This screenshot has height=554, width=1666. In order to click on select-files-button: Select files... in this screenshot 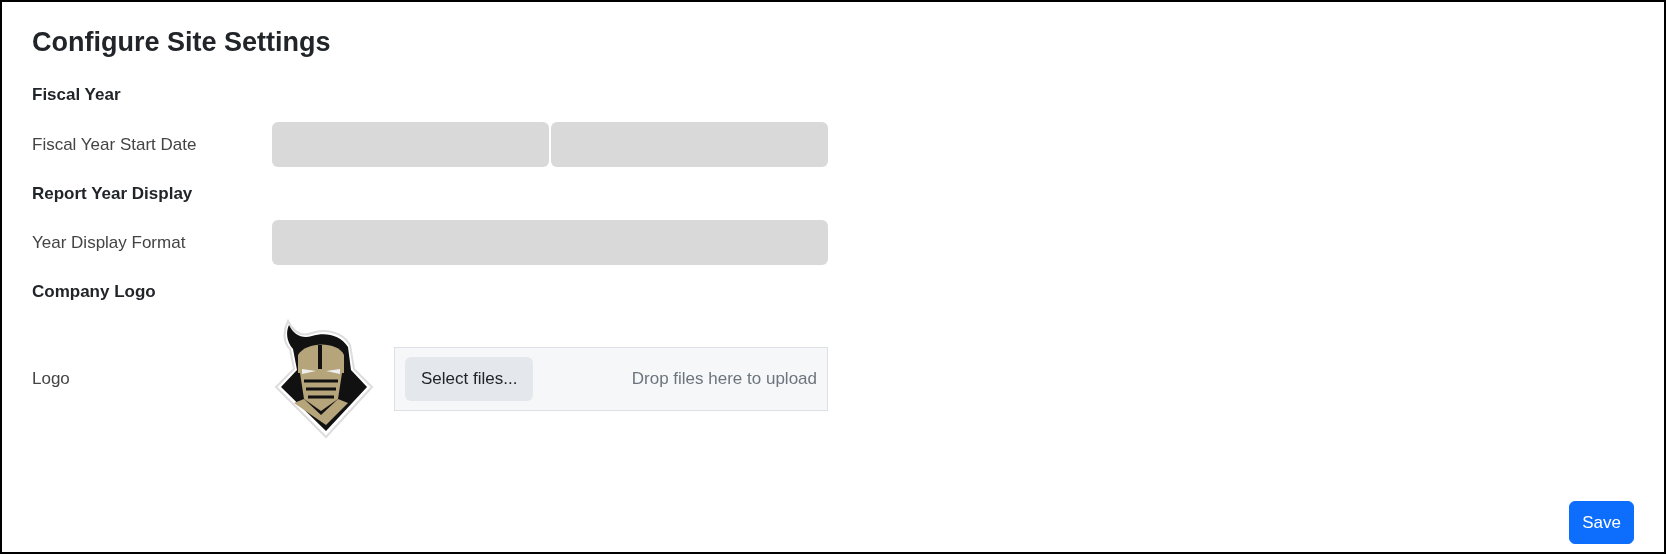, I will do `click(469, 379)`.